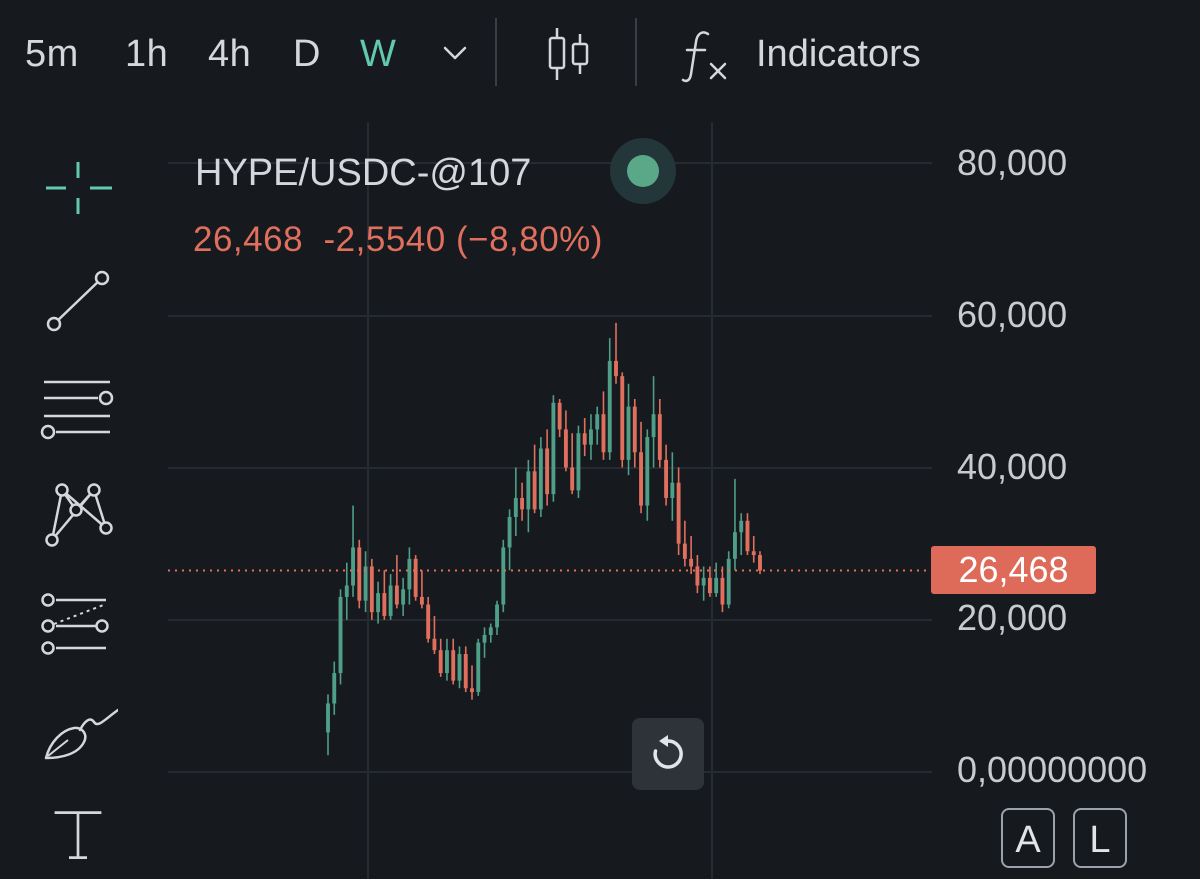 This screenshot has width=1200, height=879. I want to click on last-price: 26,468, so click(248, 239).